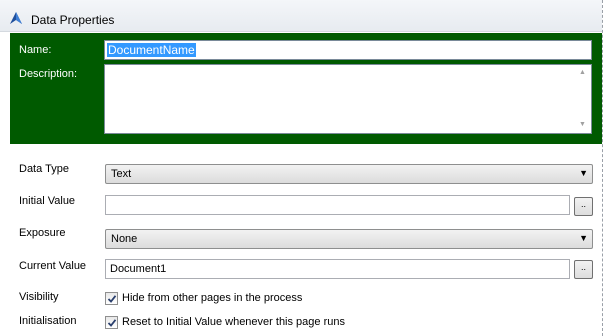  What do you see at coordinates (48, 74) in the screenshot?
I see `description-label: Description:` at bounding box center [48, 74].